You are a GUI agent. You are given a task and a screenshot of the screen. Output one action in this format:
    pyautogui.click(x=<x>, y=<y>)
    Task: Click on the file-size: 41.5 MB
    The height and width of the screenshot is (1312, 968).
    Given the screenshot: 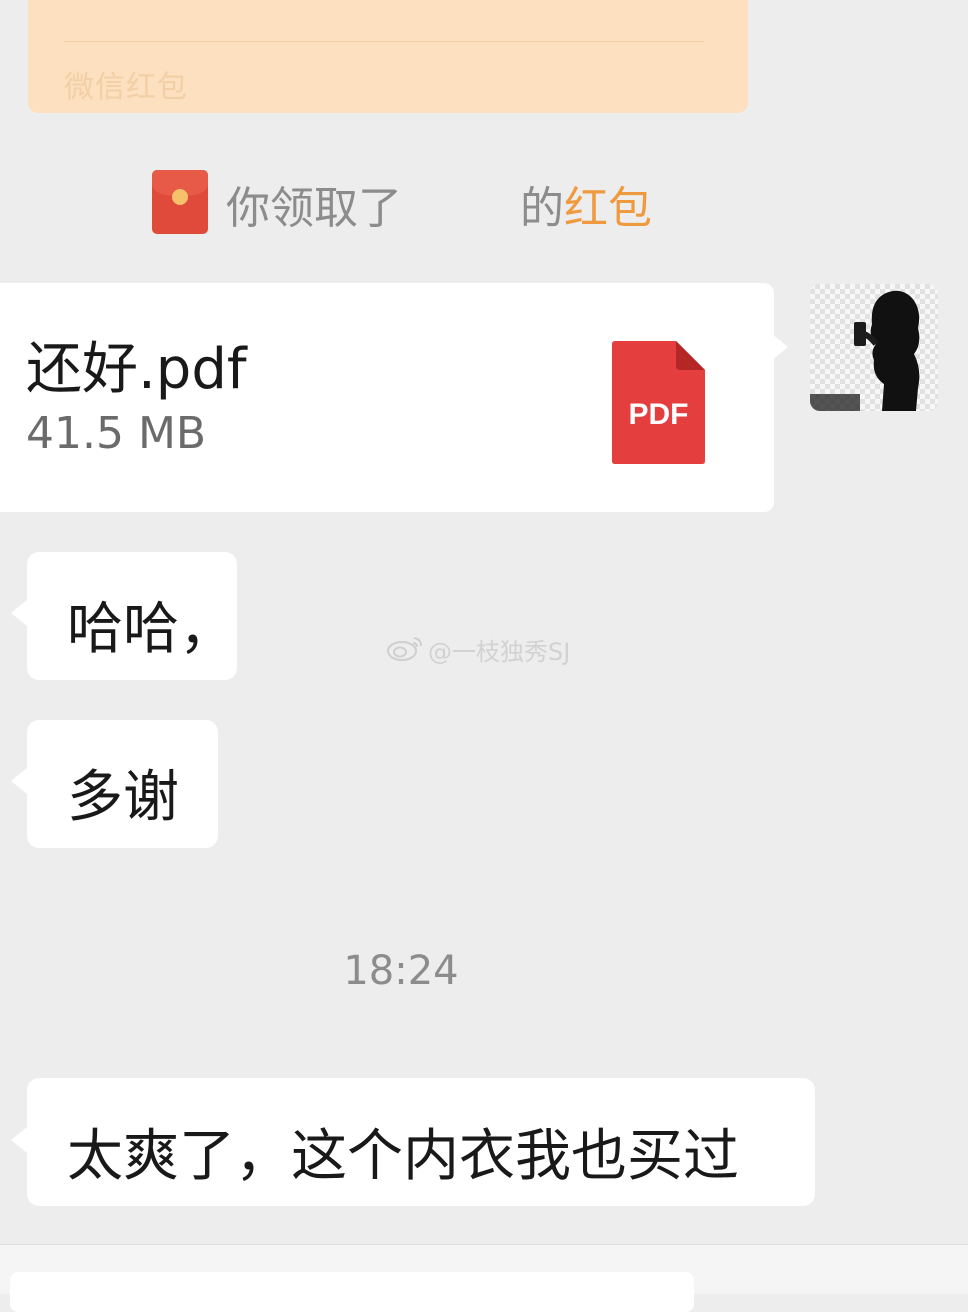 What is the action you would take?
    pyautogui.click(x=116, y=433)
    